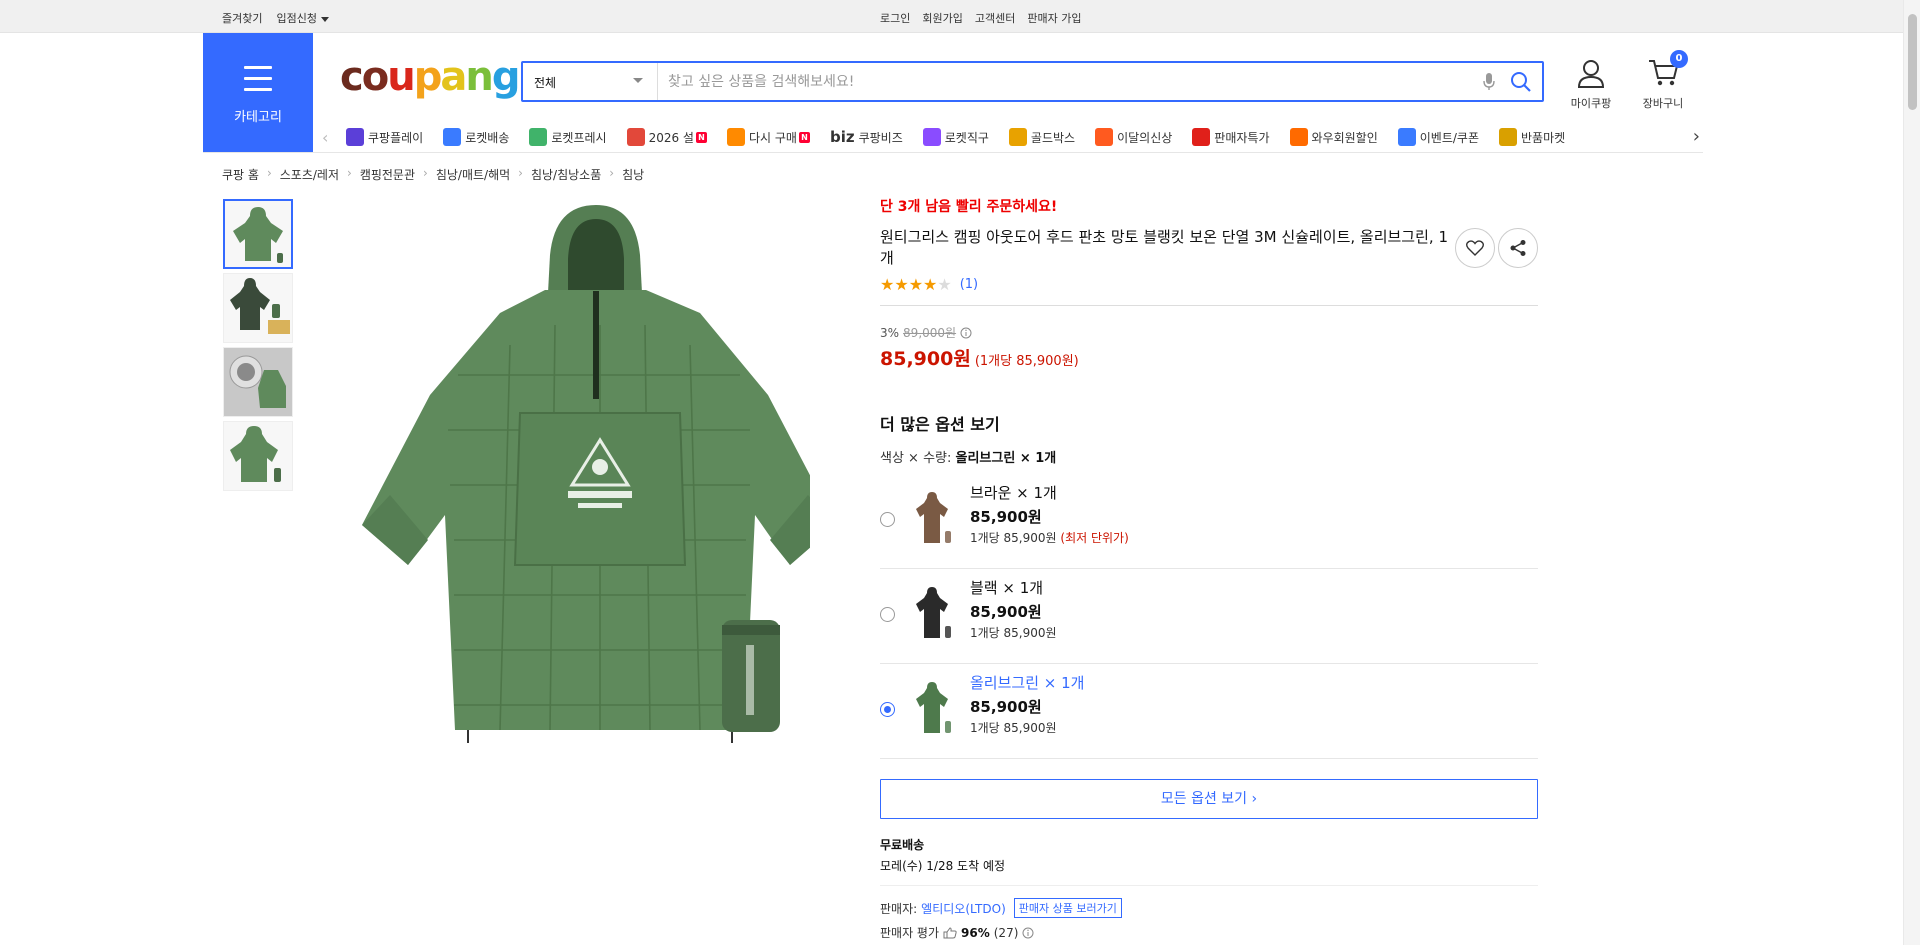 This screenshot has width=1920, height=945. I want to click on apply-menu: 입점신청, so click(302, 18).